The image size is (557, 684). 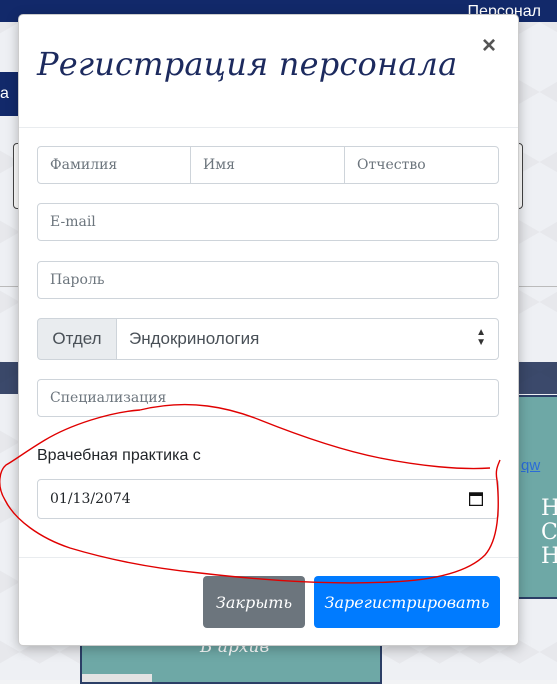 I want to click on staff-card-text: Н С Н, so click(x=549, y=532).